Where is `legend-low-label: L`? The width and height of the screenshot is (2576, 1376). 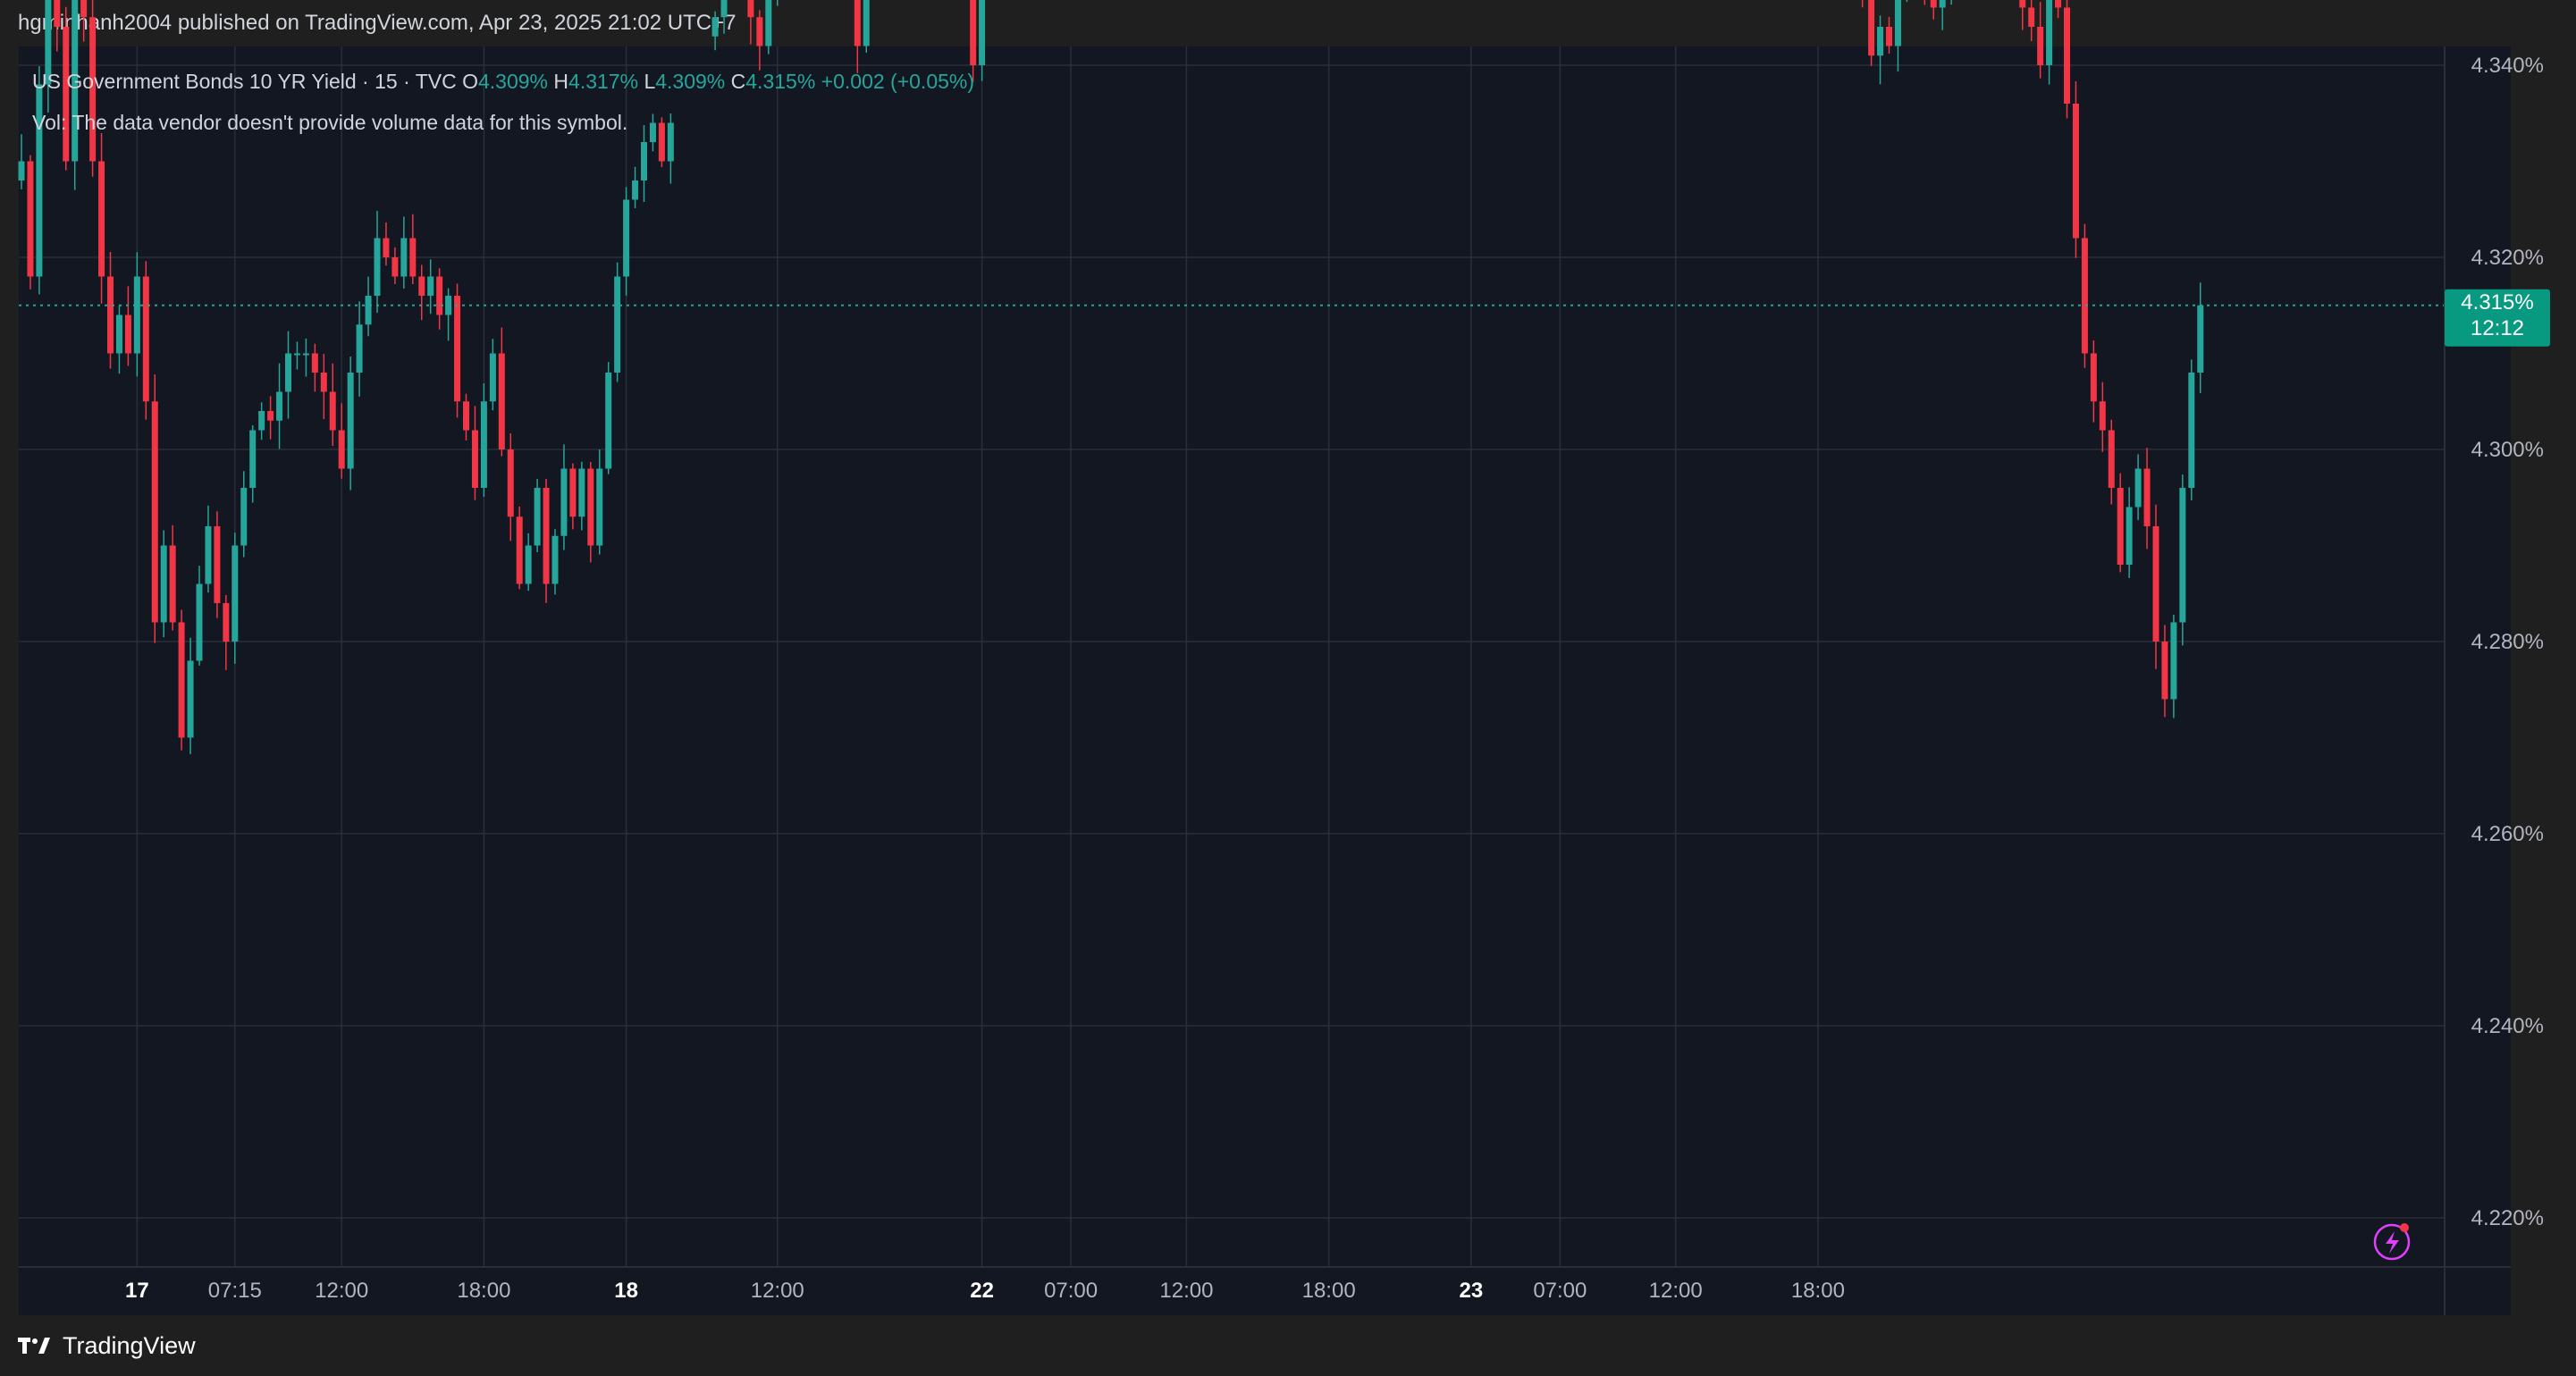
legend-low-label: L is located at coordinates (650, 81).